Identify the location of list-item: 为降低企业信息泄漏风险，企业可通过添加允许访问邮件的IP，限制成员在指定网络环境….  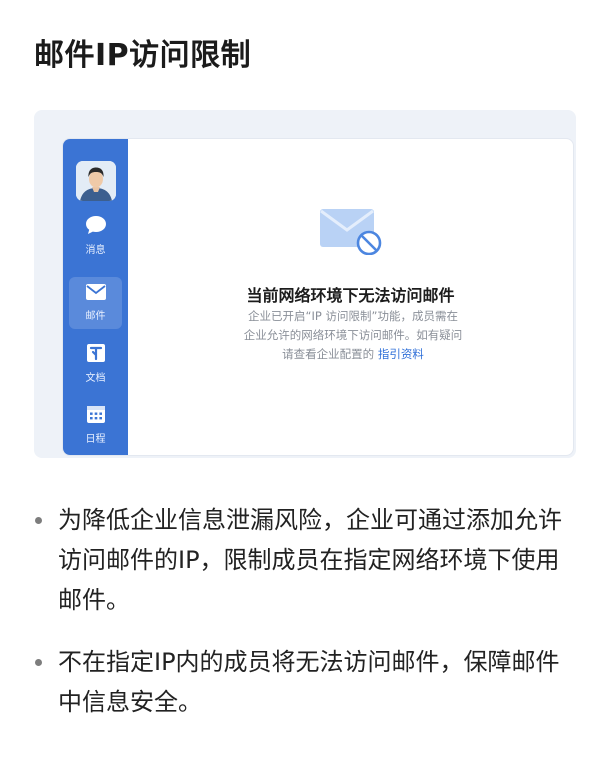
(306, 560).